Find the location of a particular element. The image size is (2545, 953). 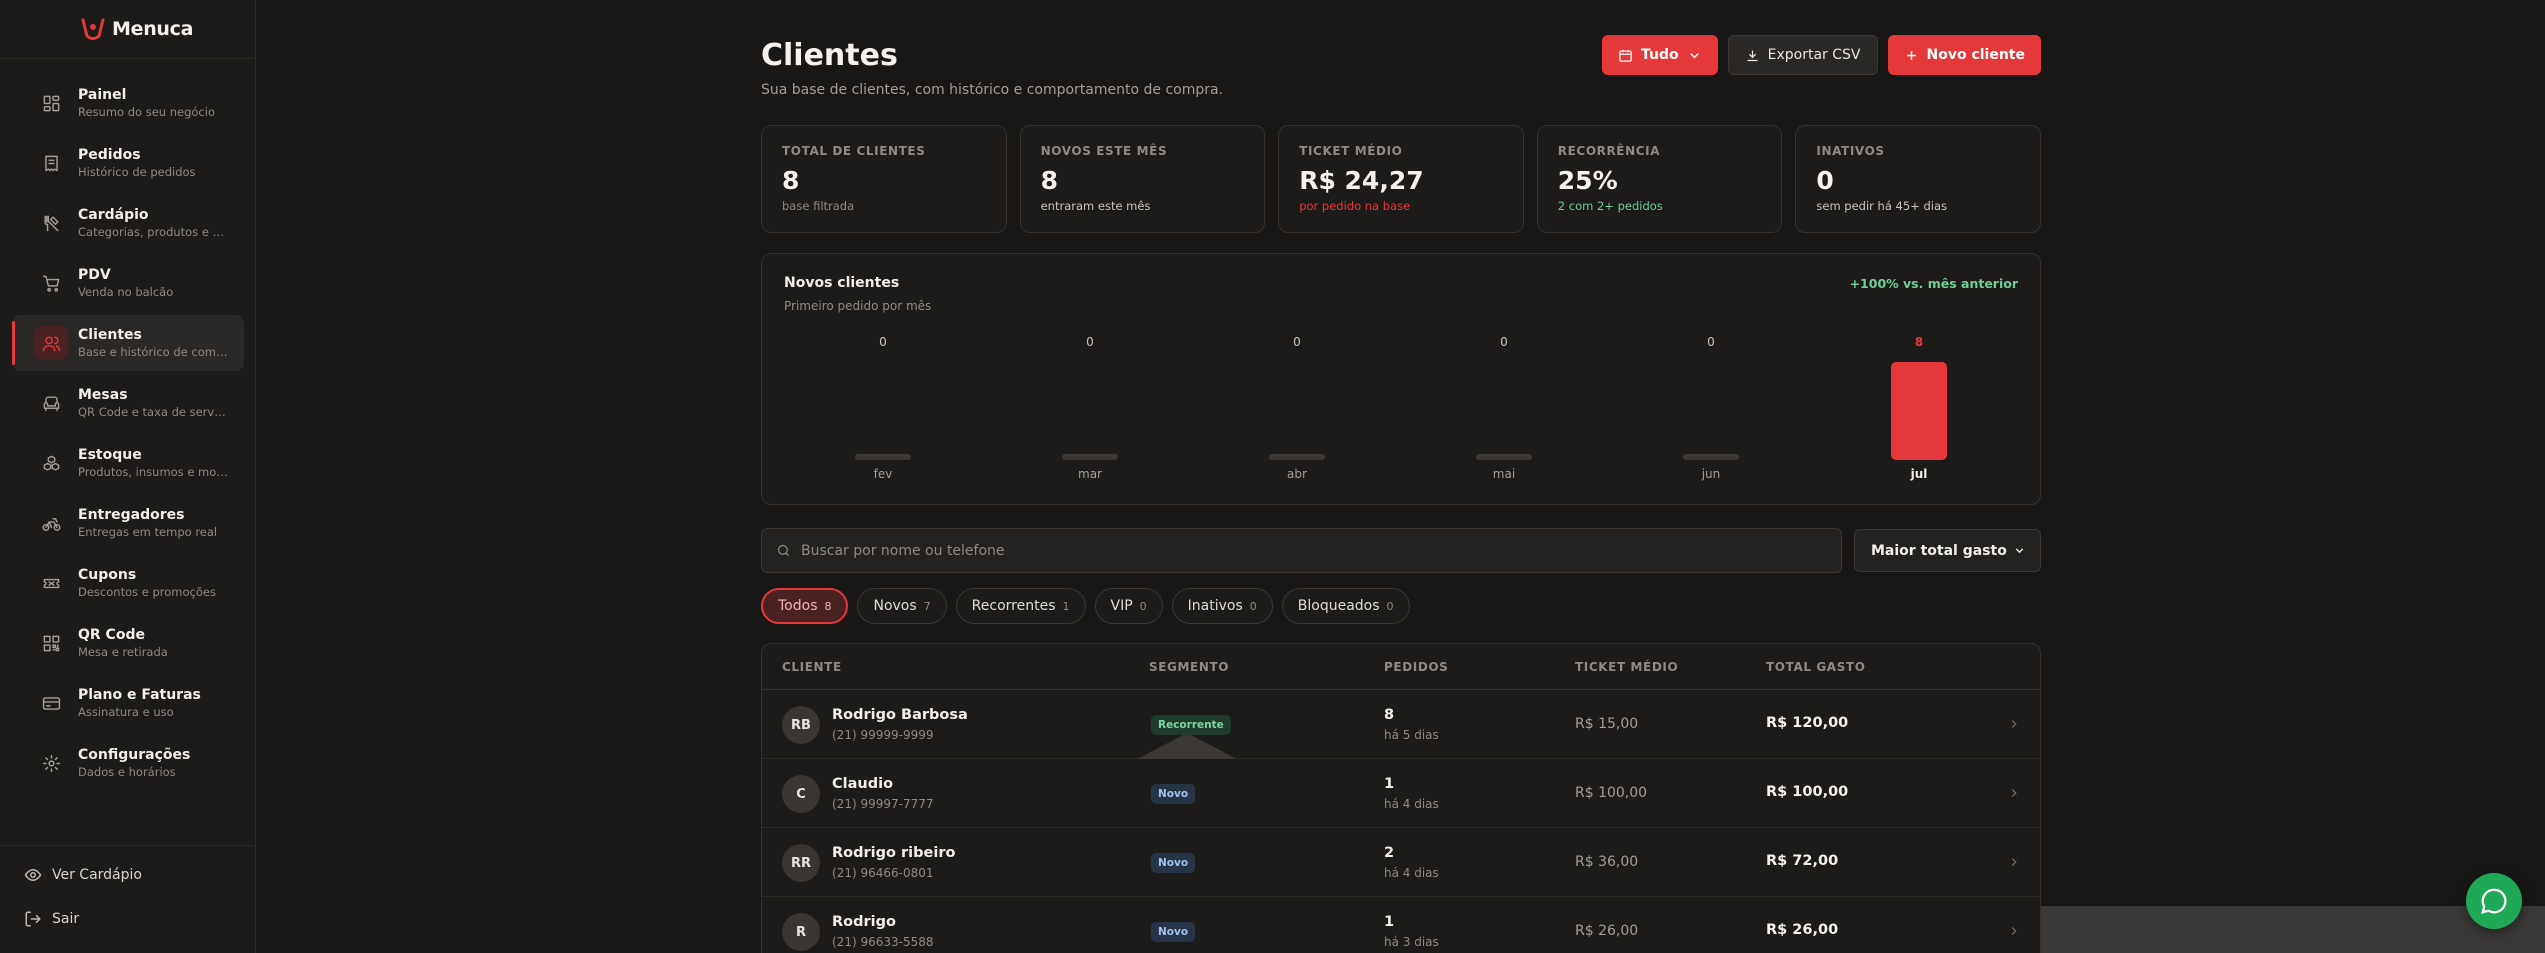

filter-chip-count: 8 is located at coordinates (828, 606).